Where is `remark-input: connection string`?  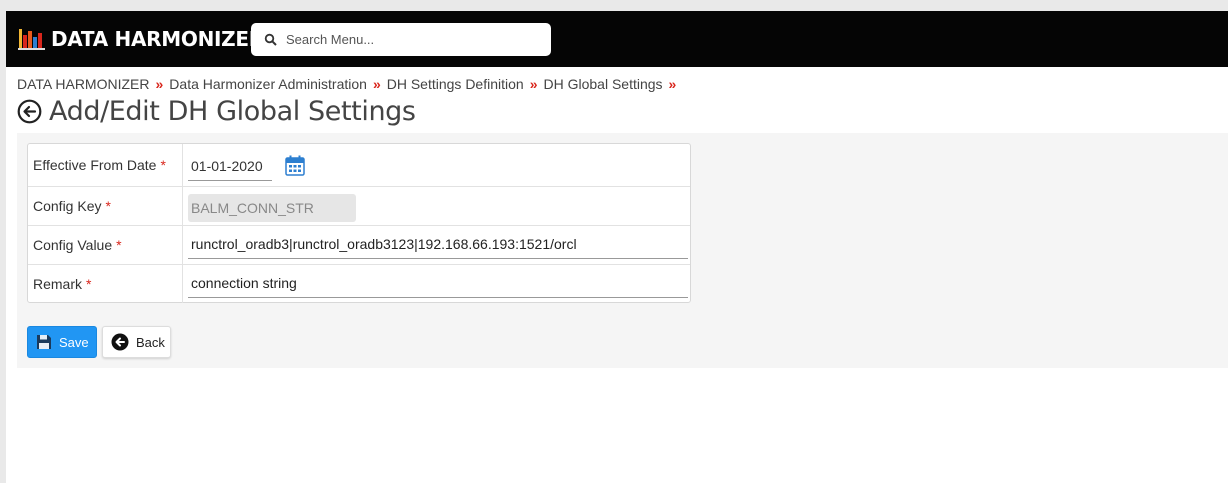
remark-input: connection string is located at coordinates (438, 285).